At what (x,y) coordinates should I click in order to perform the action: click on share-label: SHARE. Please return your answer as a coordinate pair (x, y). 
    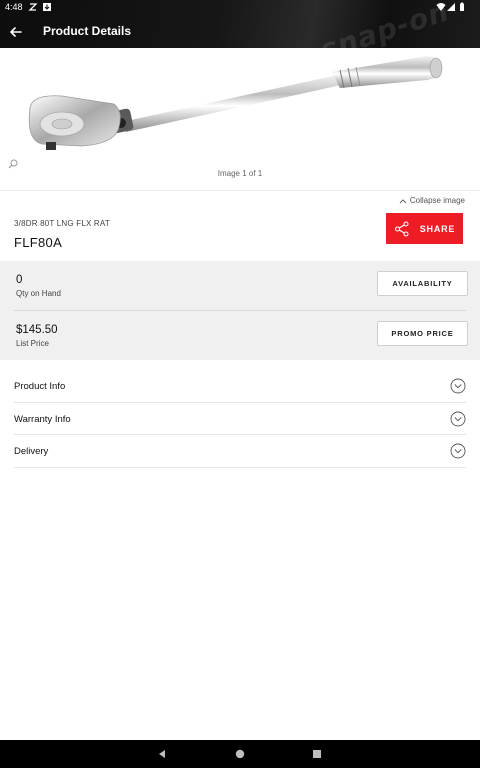
    Looking at the image, I should click on (437, 228).